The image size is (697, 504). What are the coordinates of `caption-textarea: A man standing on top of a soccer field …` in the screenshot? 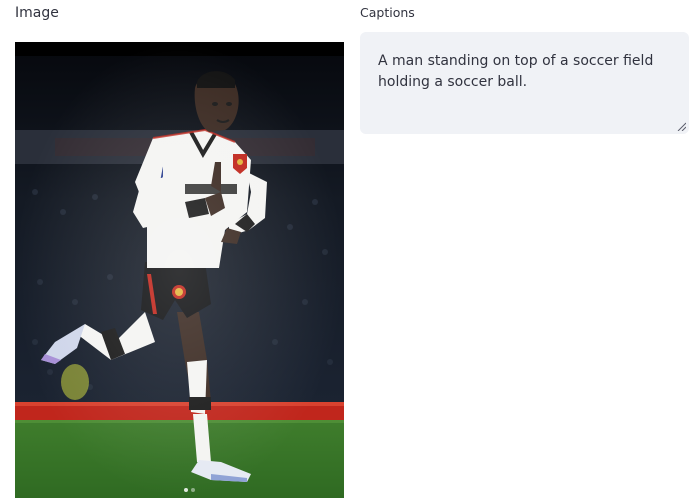 It's located at (524, 83).